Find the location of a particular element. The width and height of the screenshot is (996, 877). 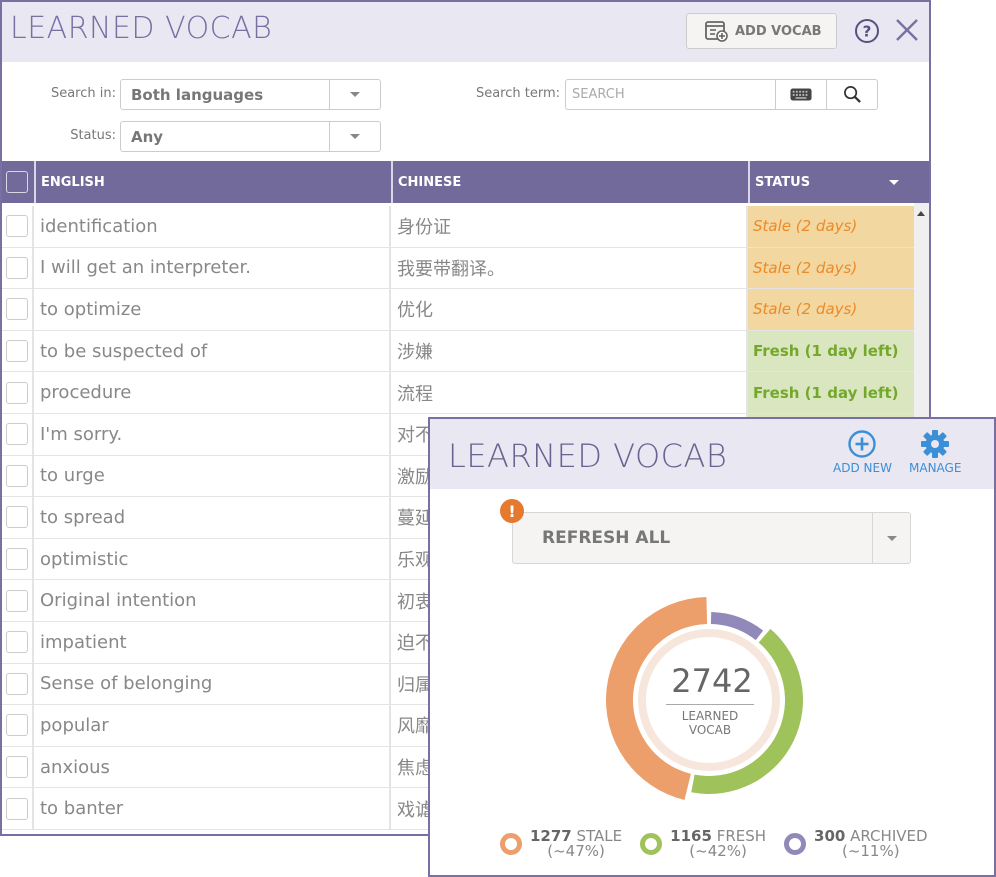

english-cell: popular is located at coordinates (212, 725).